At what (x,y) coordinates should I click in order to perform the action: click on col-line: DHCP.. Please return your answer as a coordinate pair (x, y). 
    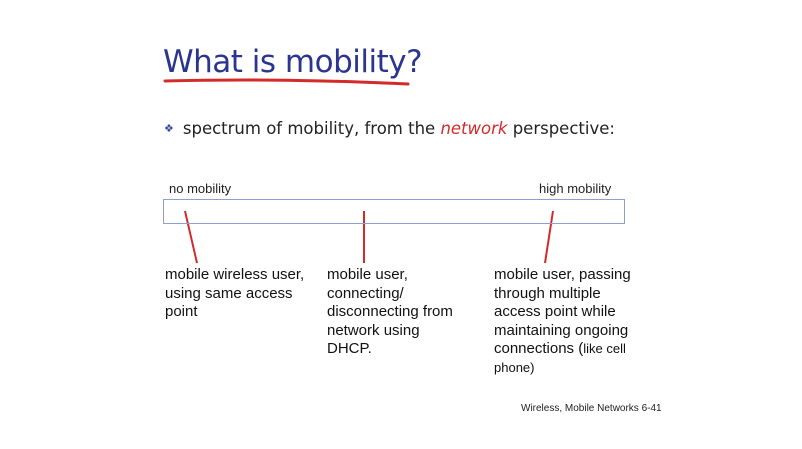
    Looking at the image, I should click on (349, 348).